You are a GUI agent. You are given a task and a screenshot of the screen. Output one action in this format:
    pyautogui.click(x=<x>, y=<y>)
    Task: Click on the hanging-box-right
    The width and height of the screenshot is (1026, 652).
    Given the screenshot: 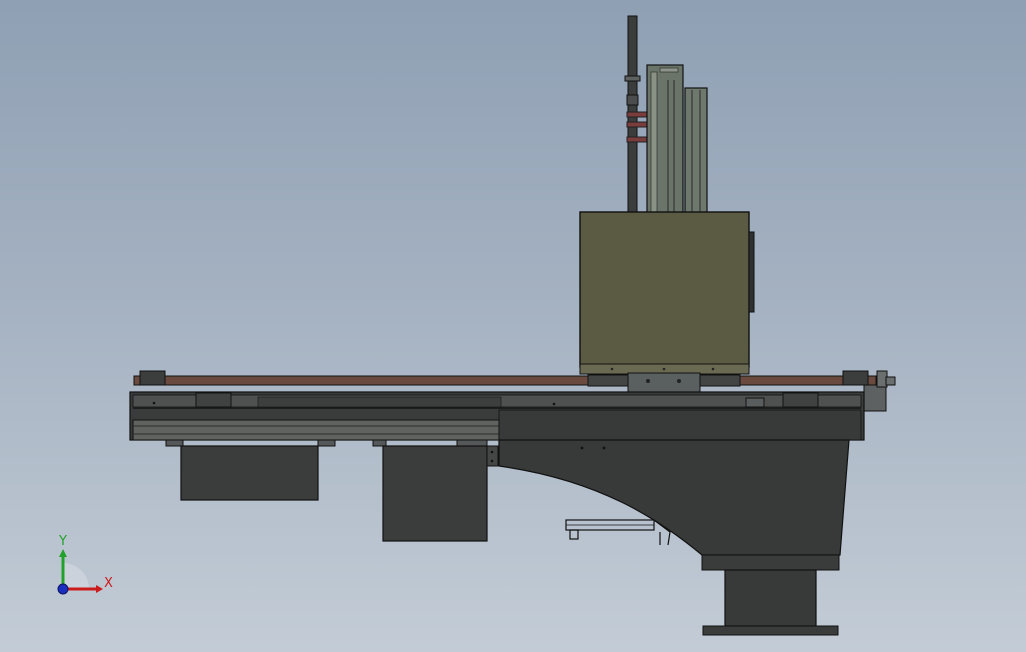 What is the action you would take?
    pyautogui.click(x=440, y=493)
    